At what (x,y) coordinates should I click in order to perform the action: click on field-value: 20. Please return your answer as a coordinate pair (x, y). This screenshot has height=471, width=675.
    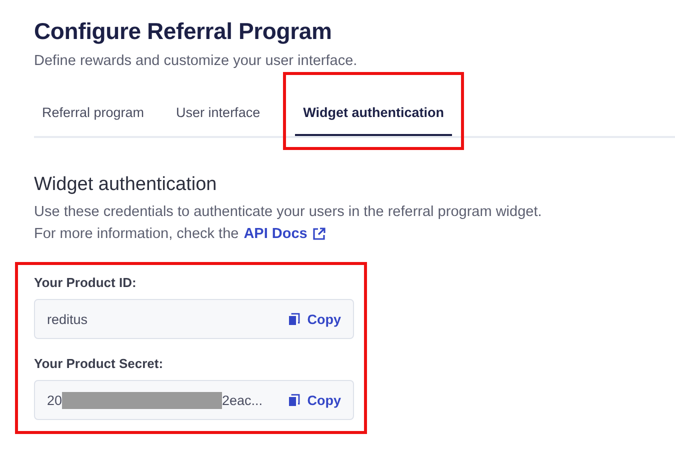
    Looking at the image, I should click on (54, 400).